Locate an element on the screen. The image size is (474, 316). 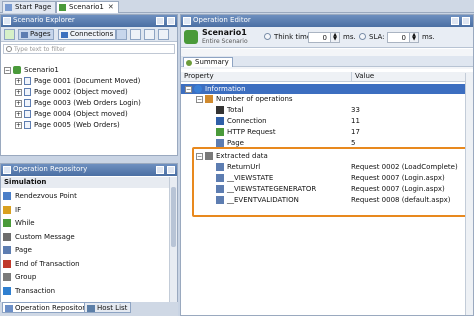
tree-root: − Scenario1 is located at coordinates (31, 70).